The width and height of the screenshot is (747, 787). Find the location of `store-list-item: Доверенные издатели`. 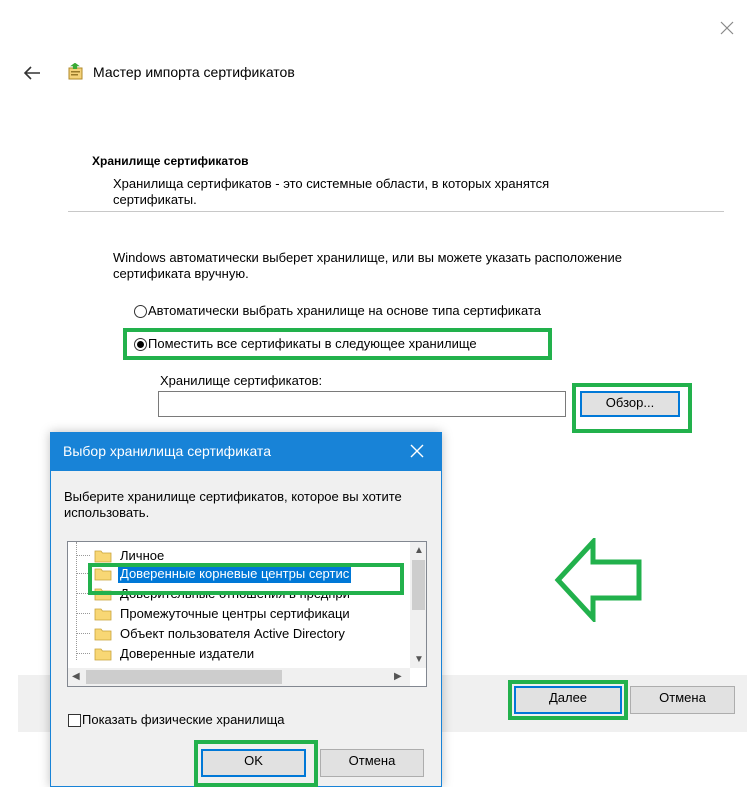

store-list-item: Доверенные издатели is located at coordinates (233, 654).